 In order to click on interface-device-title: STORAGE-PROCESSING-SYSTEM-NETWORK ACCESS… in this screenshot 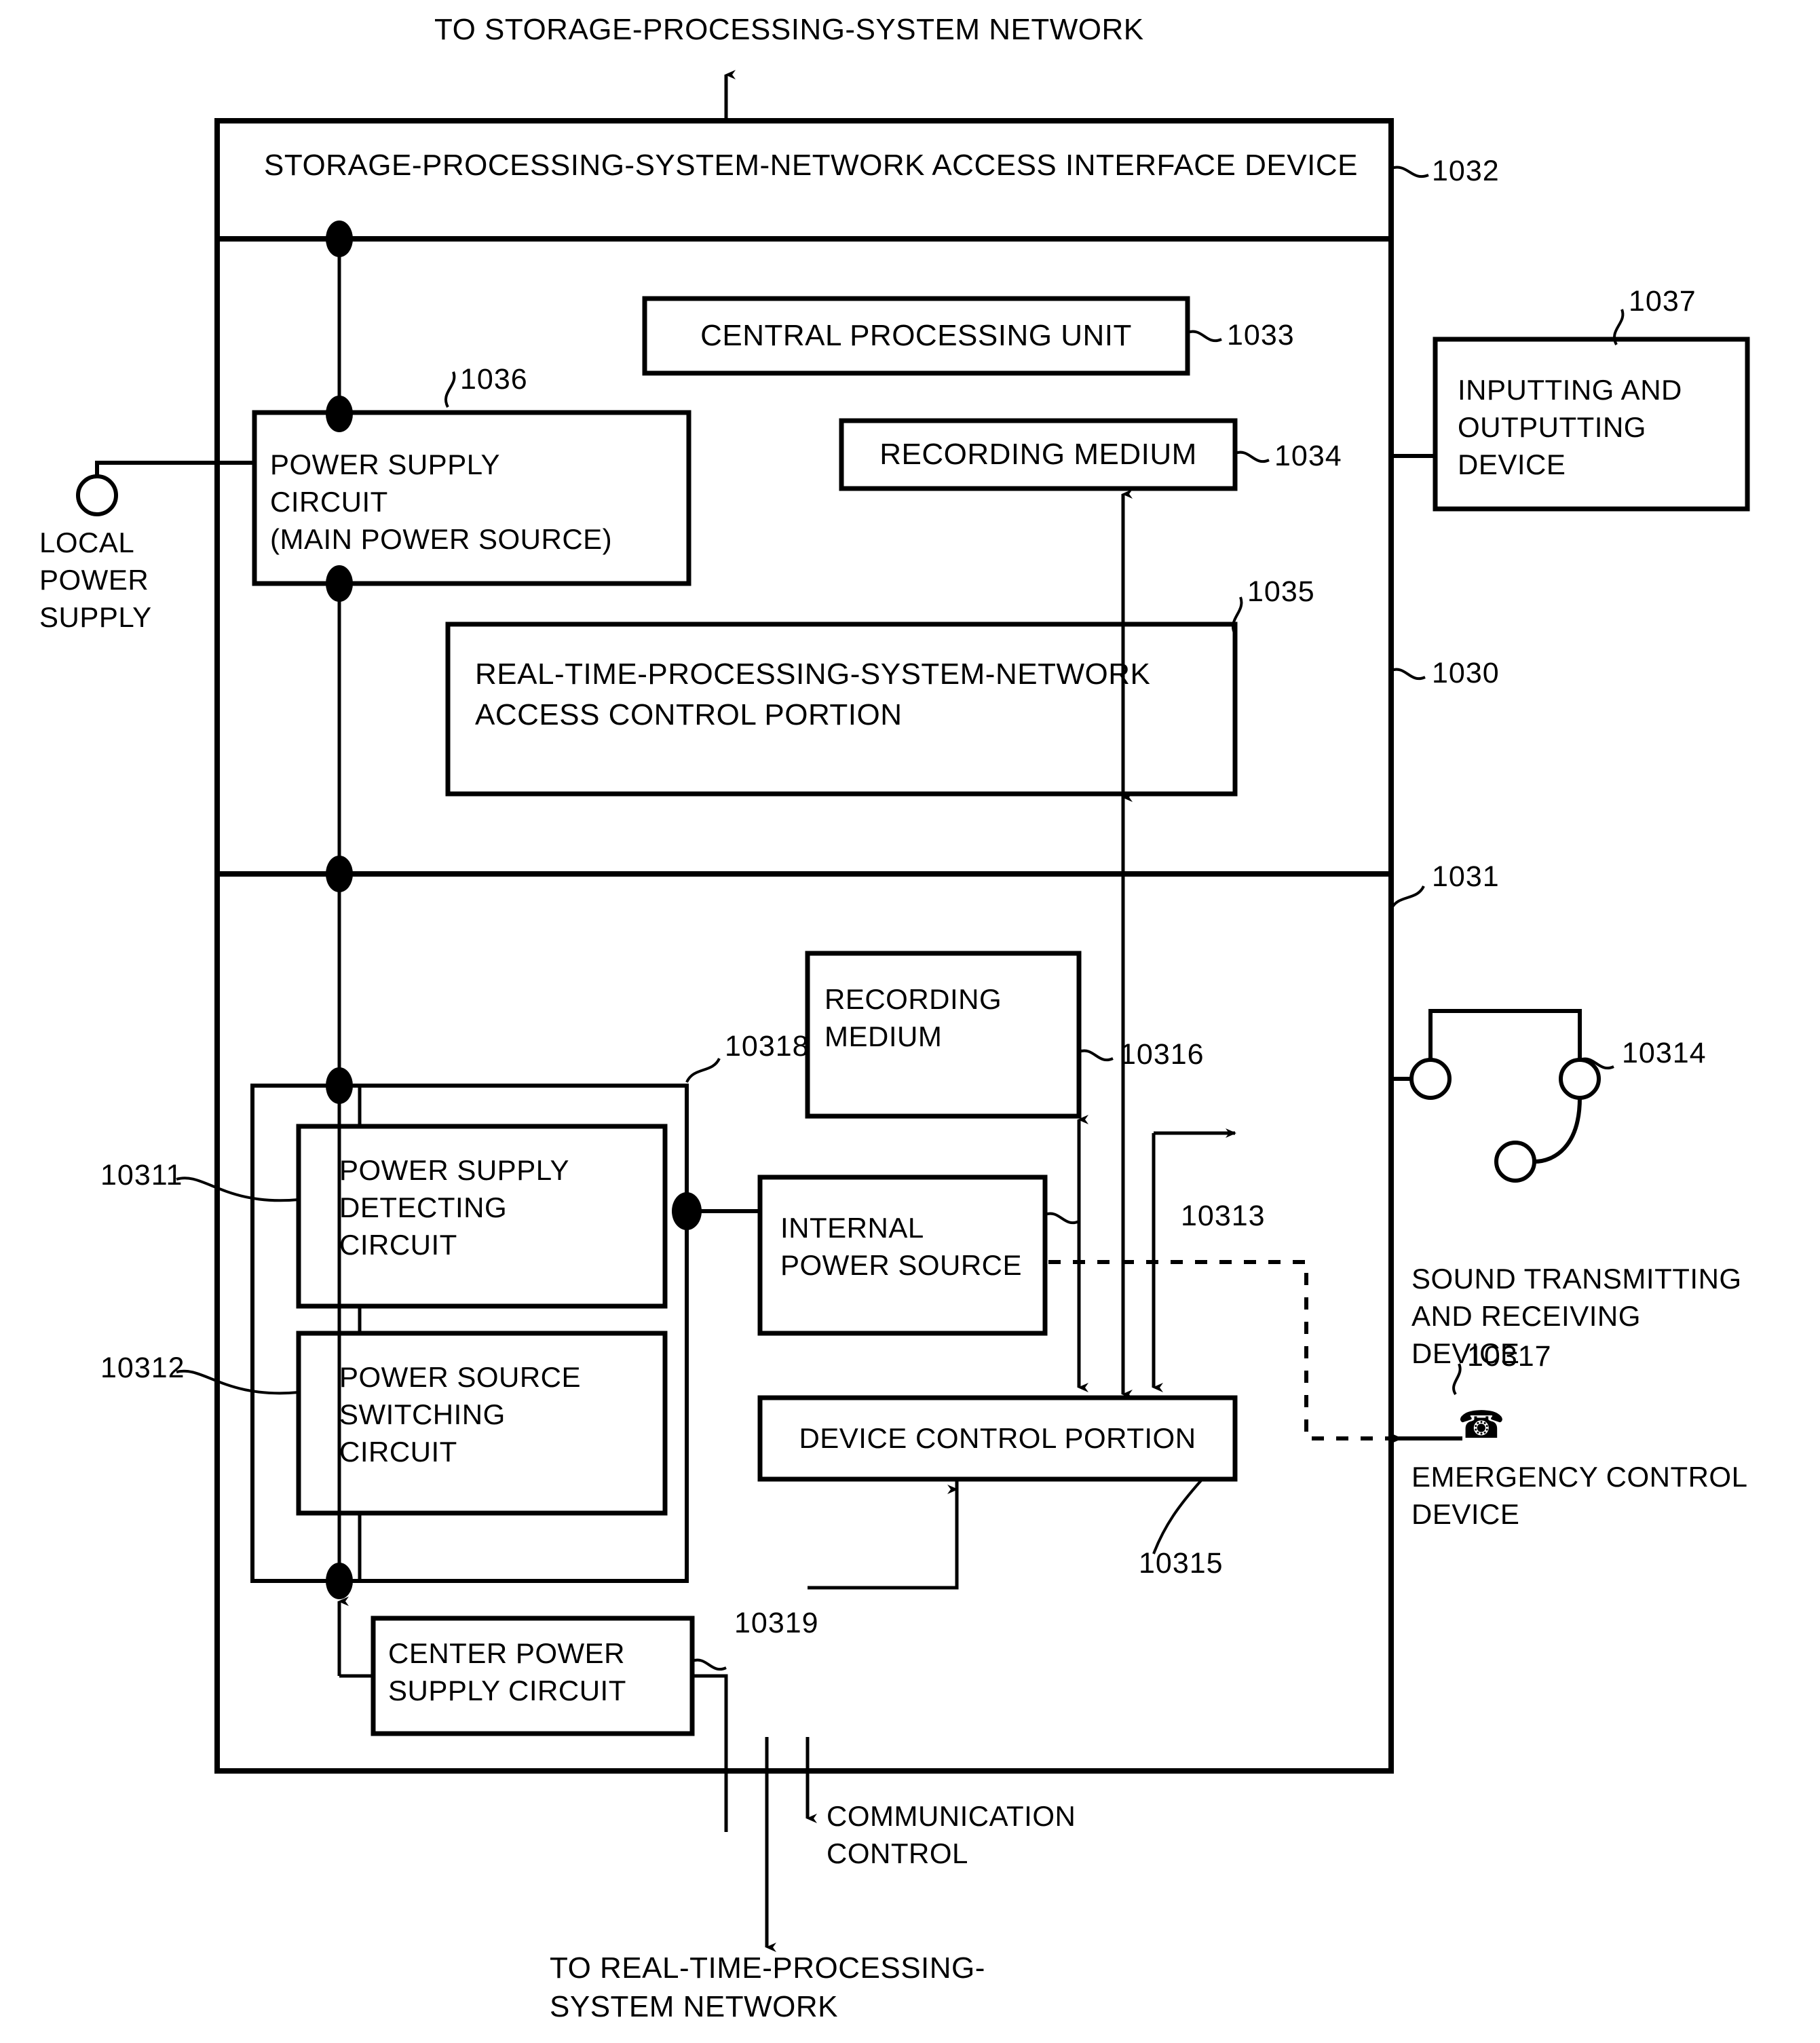, I will do `click(811, 165)`.